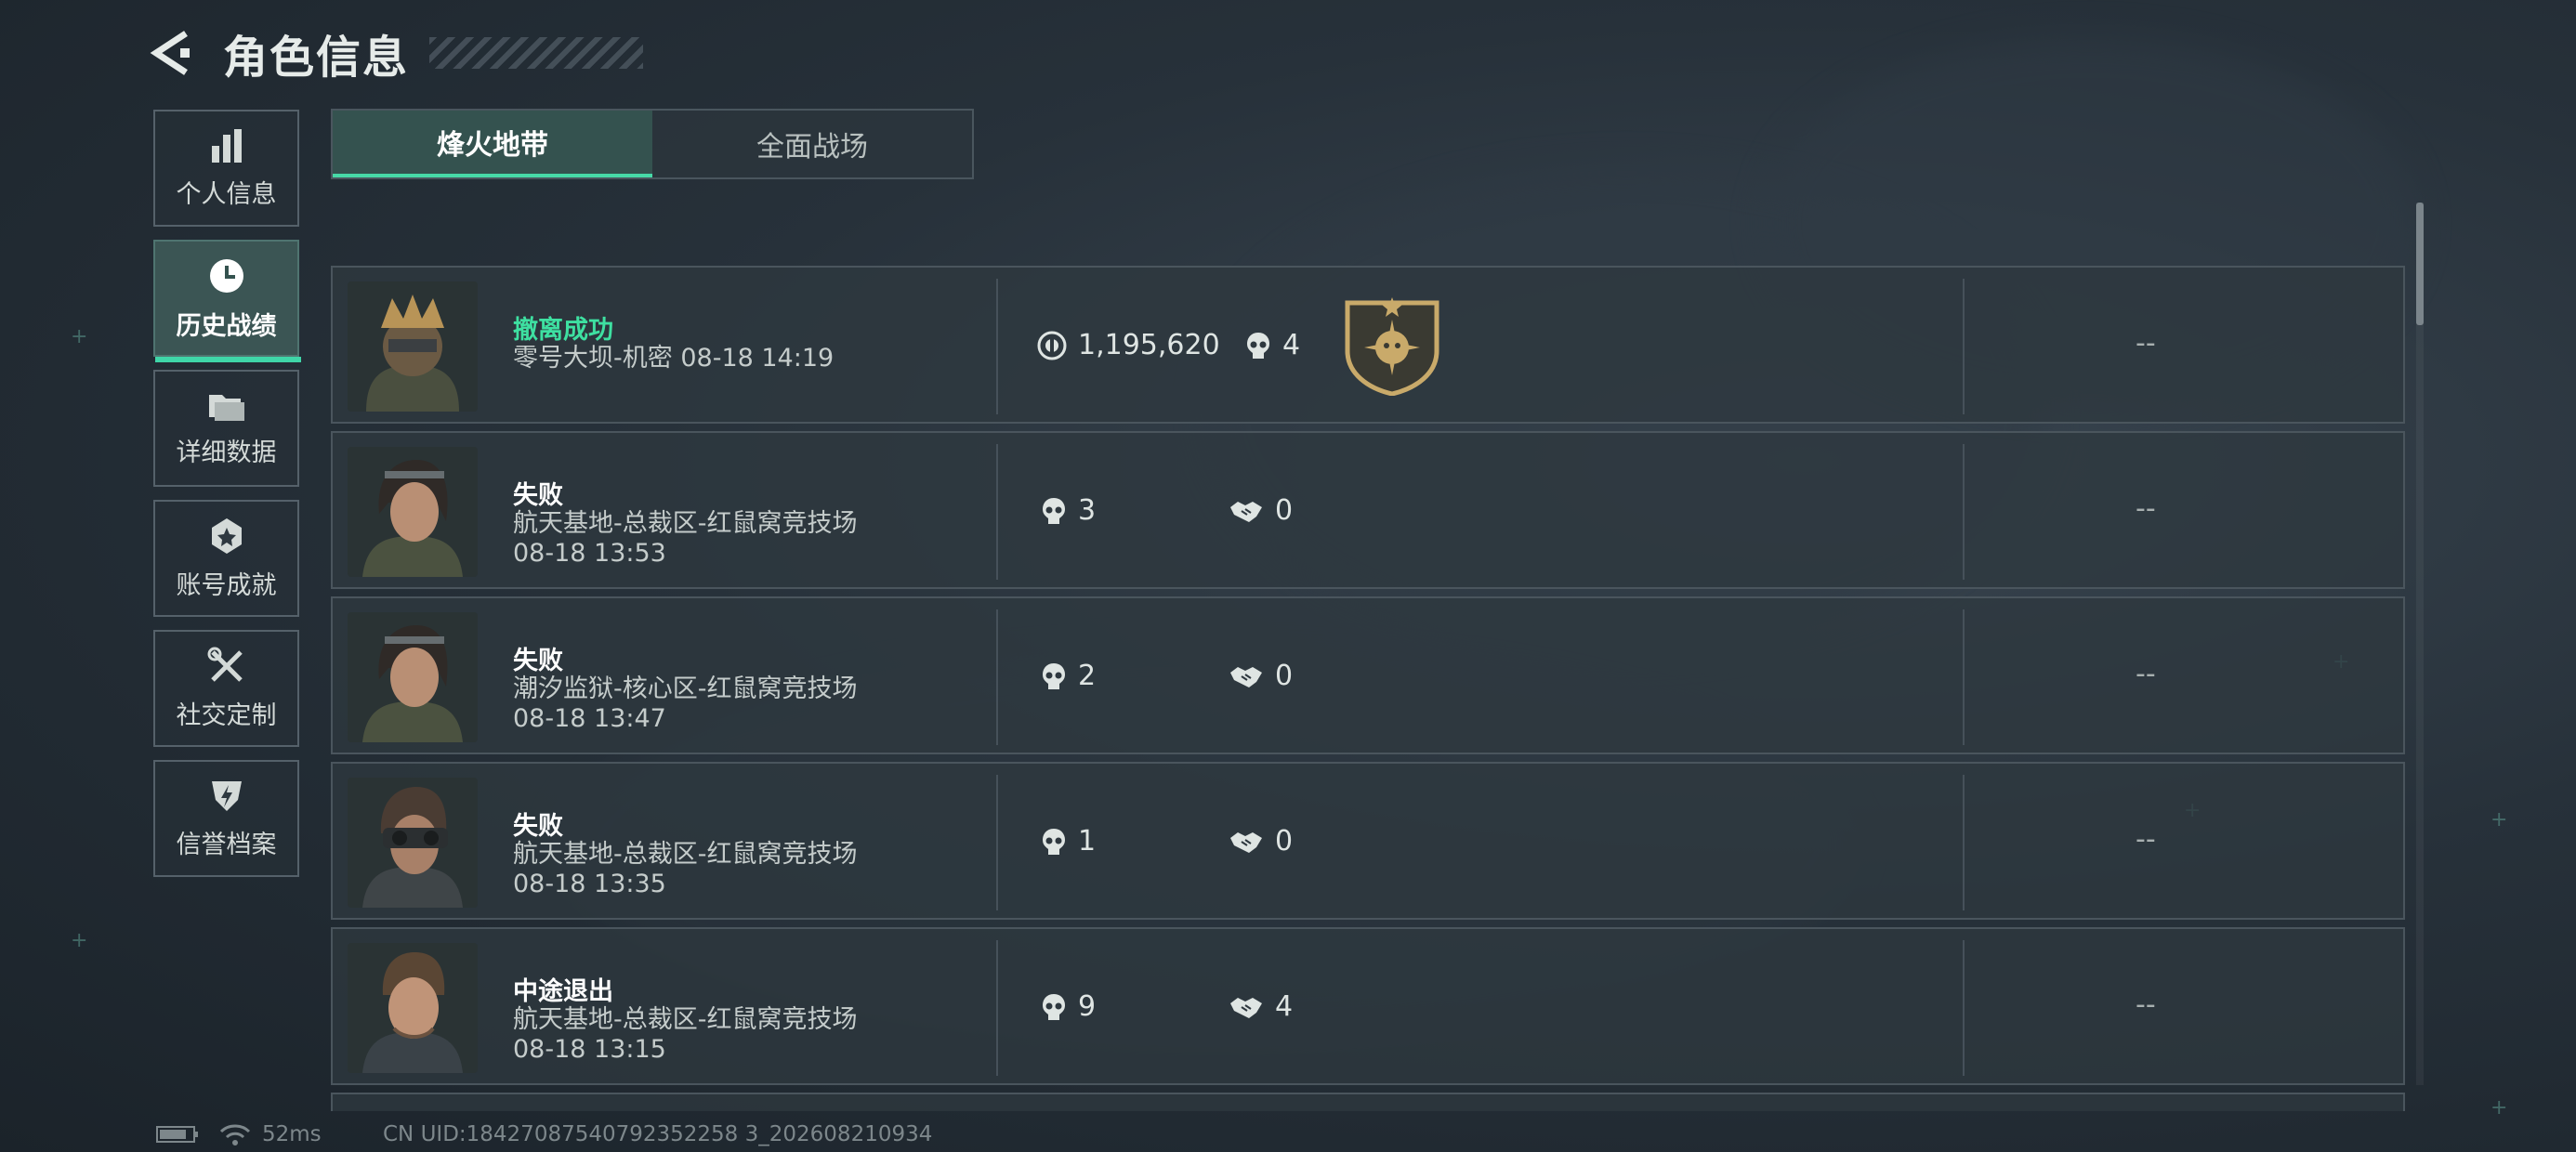  I want to click on nav-label: 详细数据, so click(226, 452).